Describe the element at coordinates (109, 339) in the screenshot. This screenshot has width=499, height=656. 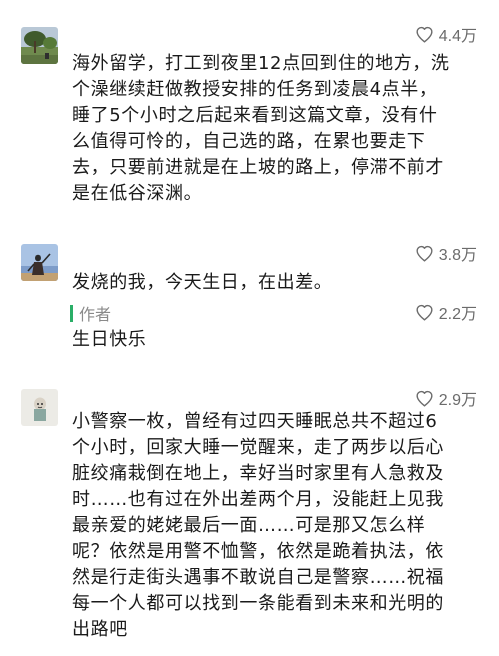
I see `reply-line: 生日快乐` at that location.